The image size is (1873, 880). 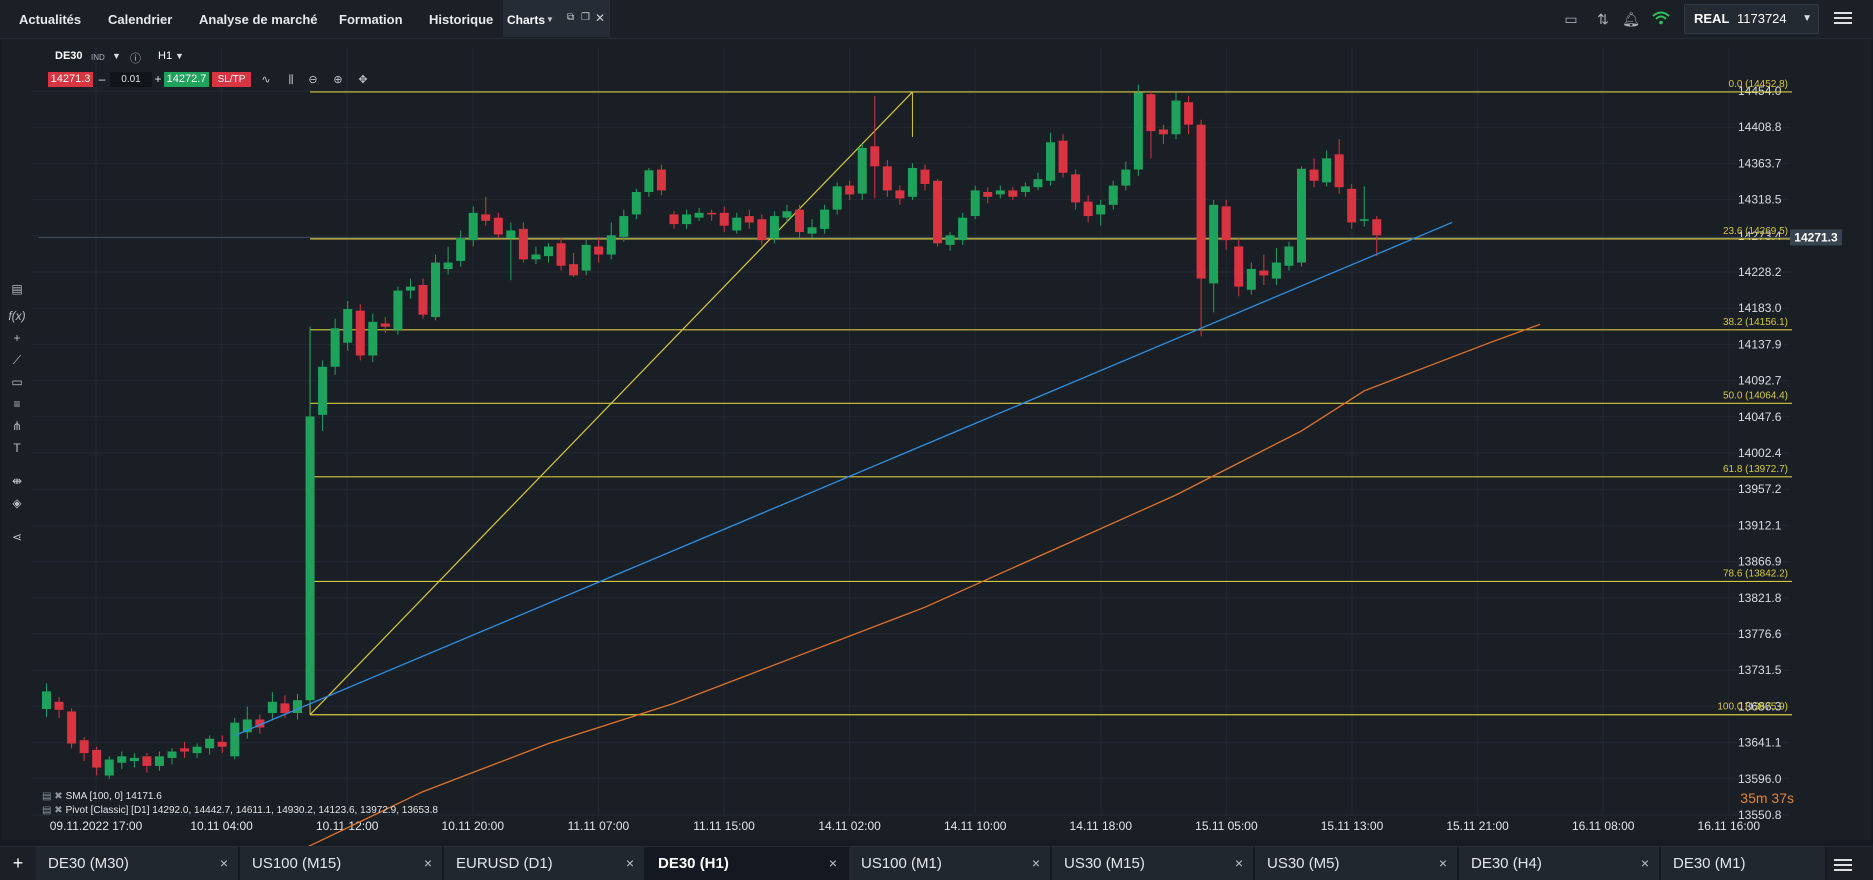 I want to click on x-tick-label: 10.11 12:00, so click(x=347, y=826).